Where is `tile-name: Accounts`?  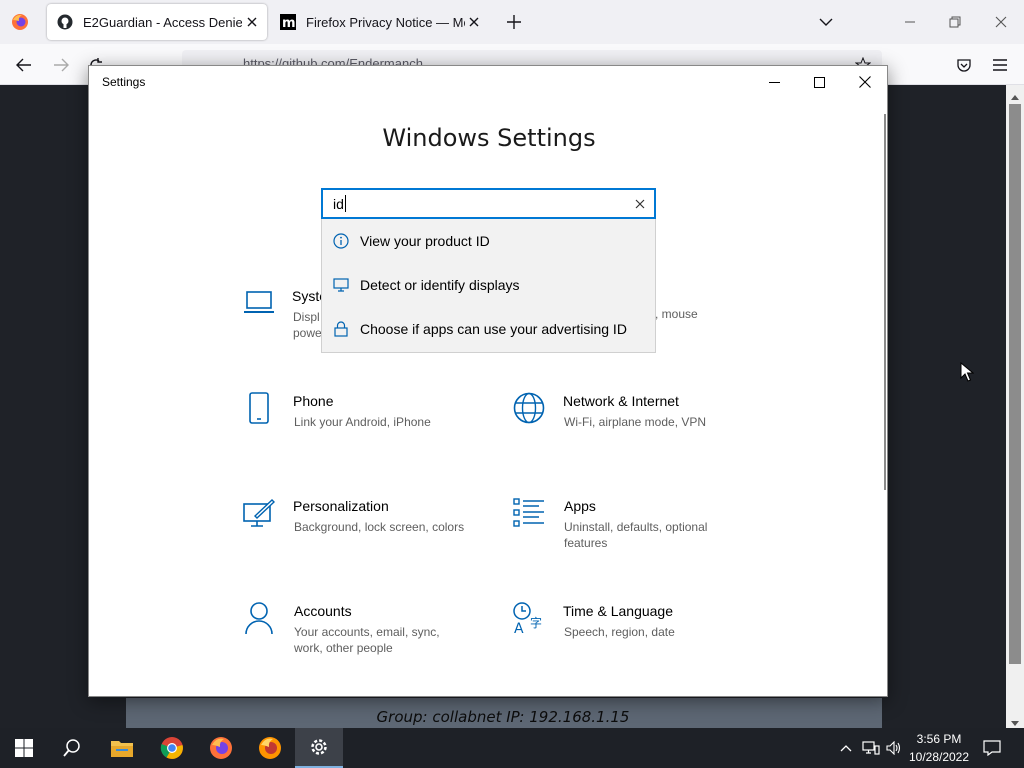
tile-name: Accounts is located at coordinates (323, 611).